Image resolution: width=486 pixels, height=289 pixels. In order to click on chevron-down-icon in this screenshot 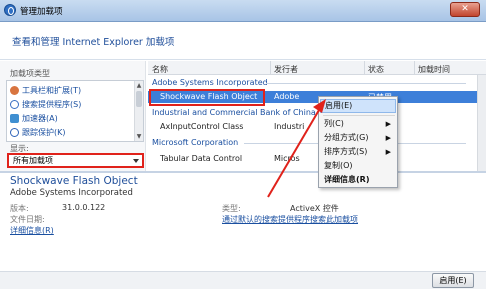, I will do `click(136, 161)`.